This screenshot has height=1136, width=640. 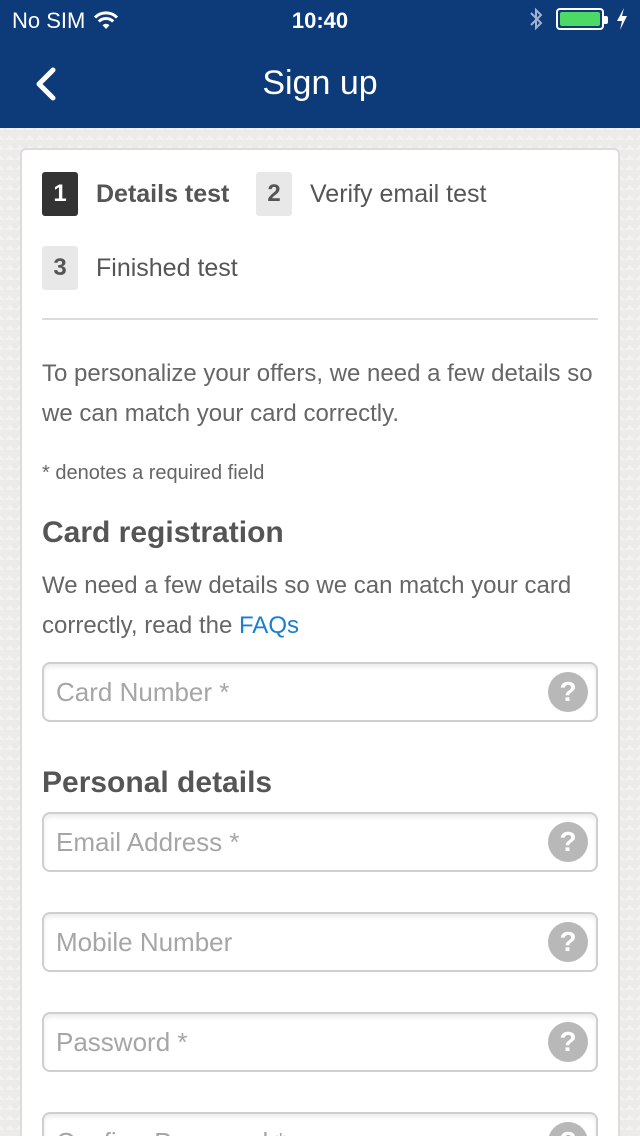 I want to click on password-input, so click(x=296, y=1042).